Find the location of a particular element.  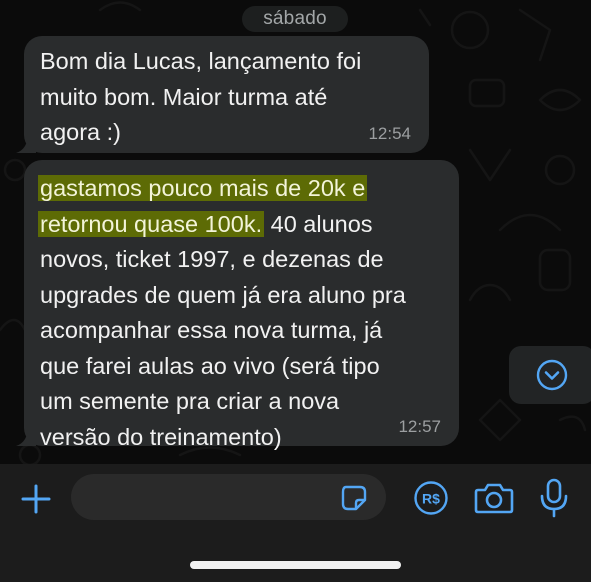

microphone-icon is located at coordinates (554, 498).